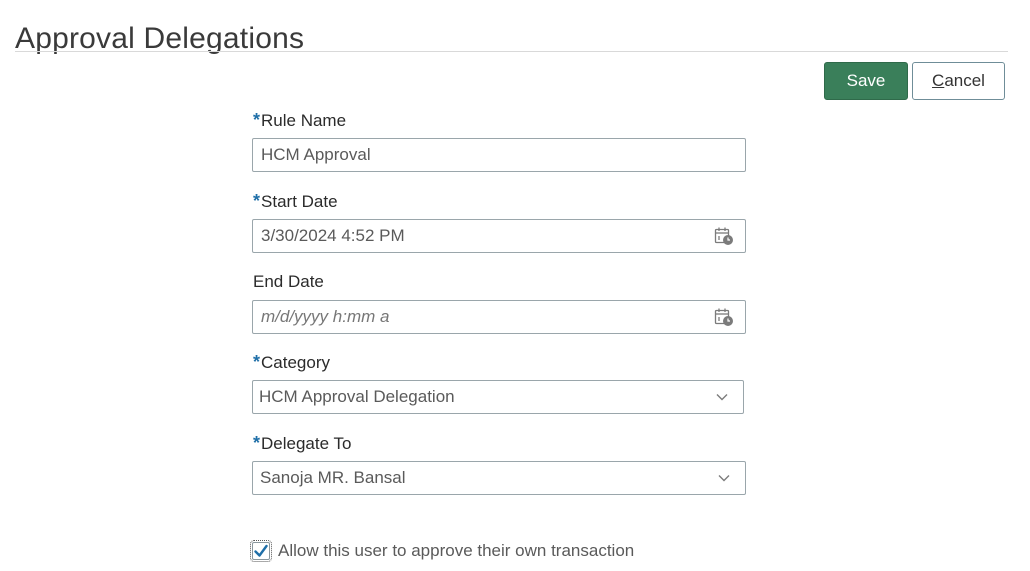  I want to click on start-date-label: *Start Date, so click(295, 201).